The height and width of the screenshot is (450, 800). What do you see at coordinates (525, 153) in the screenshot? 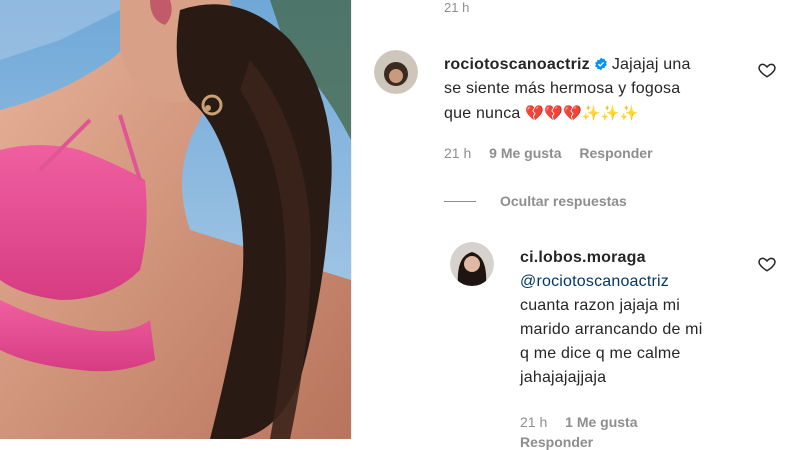
I see `comment-likes: 9 Me gusta` at bounding box center [525, 153].